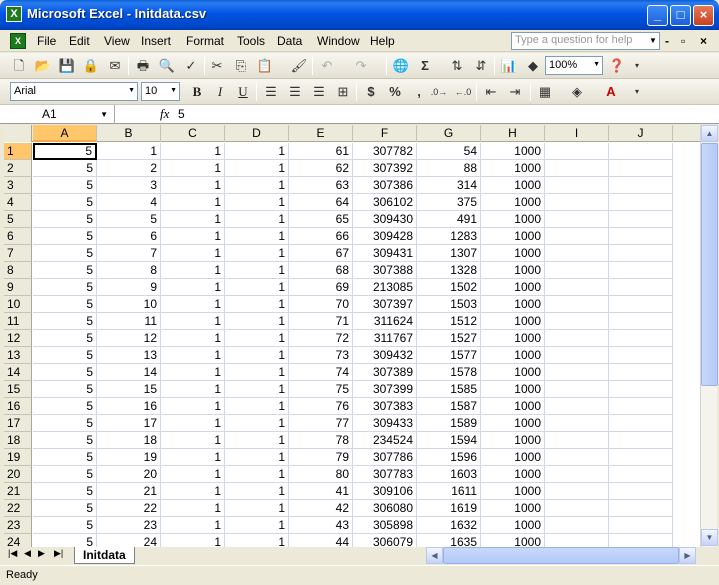  I want to click on fill-color-icon: ◈, so click(577, 92).